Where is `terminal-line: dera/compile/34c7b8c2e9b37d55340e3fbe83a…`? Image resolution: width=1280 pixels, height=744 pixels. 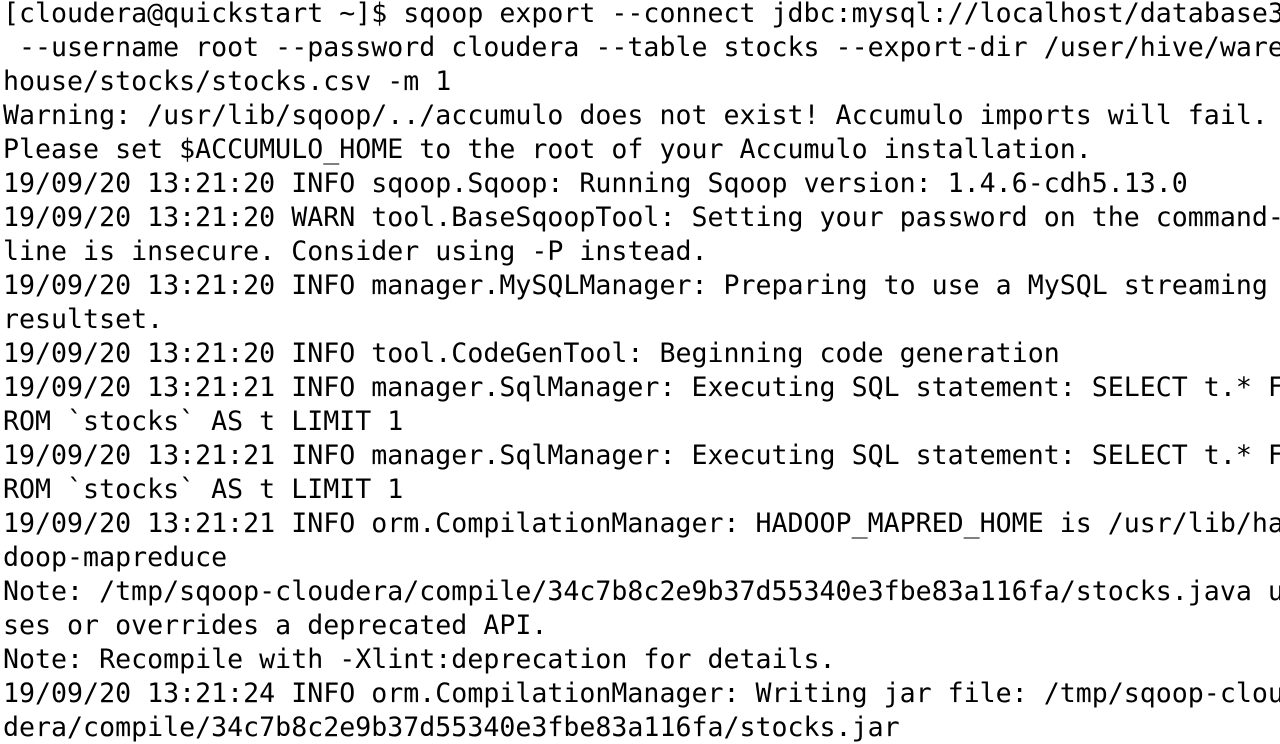
terminal-line: dera/compile/34c7b8c2e9b37d55340e3fbe83a… is located at coordinates (451, 727).